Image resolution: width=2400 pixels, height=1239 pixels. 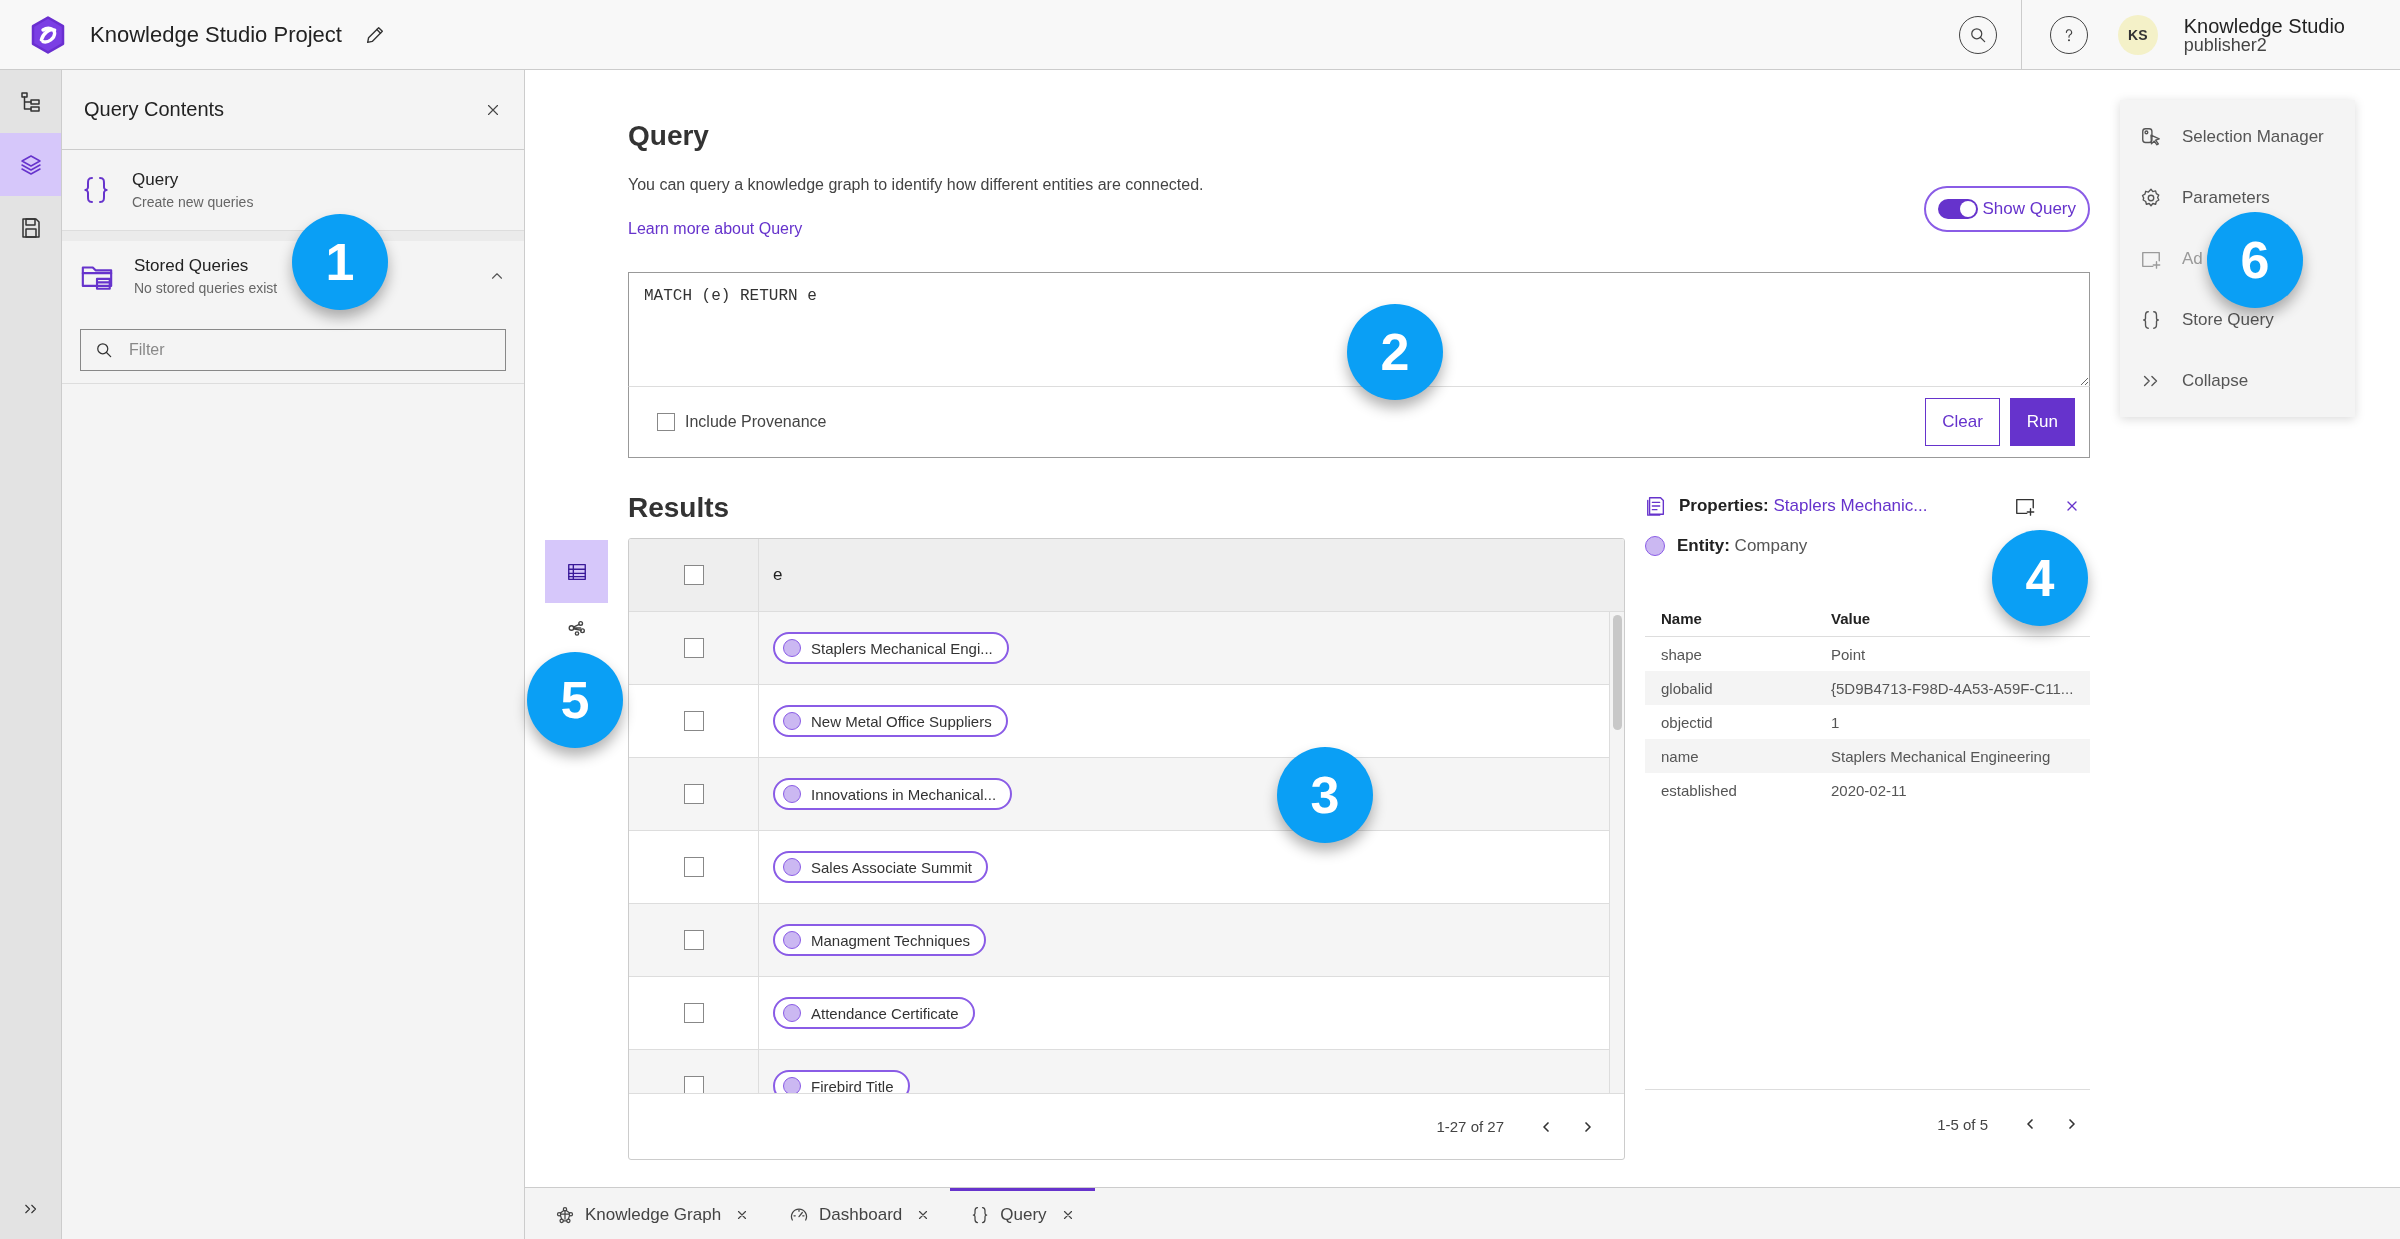 What do you see at coordinates (1470, 1126) in the screenshot?
I see `pagination-text: 1-27 of 27` at bounding box center [1470, 1126].